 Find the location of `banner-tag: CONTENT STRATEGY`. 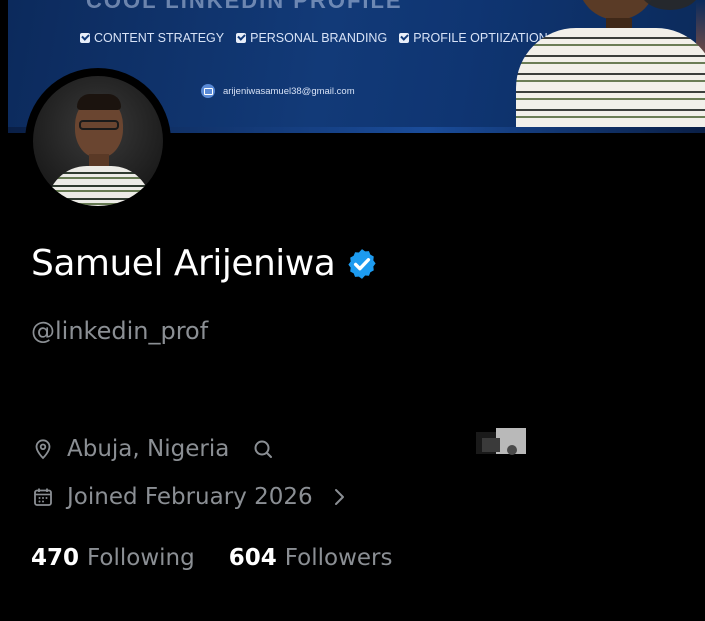

banner-tag: CONTENT STRATEGY is located at coordinates (152, 38).